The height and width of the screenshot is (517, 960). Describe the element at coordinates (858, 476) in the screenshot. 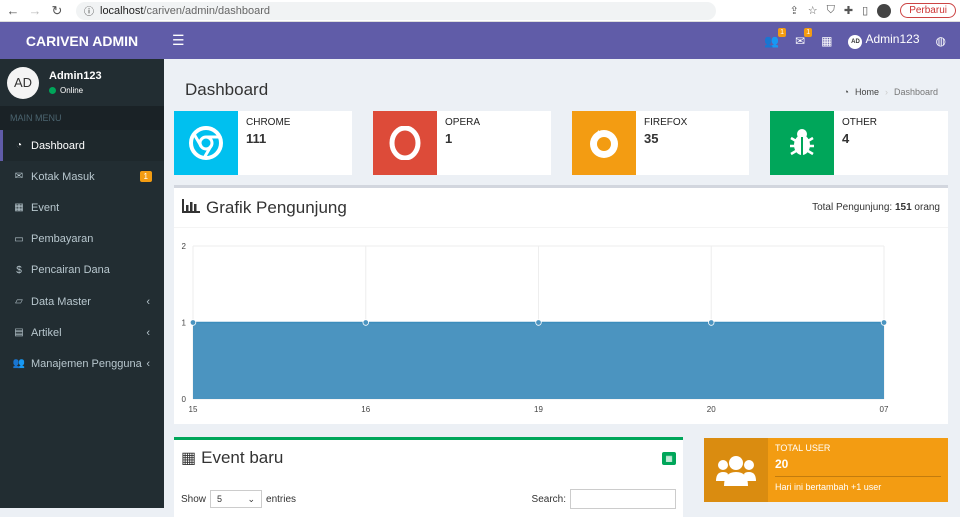

I see `progress-bar` at that location.